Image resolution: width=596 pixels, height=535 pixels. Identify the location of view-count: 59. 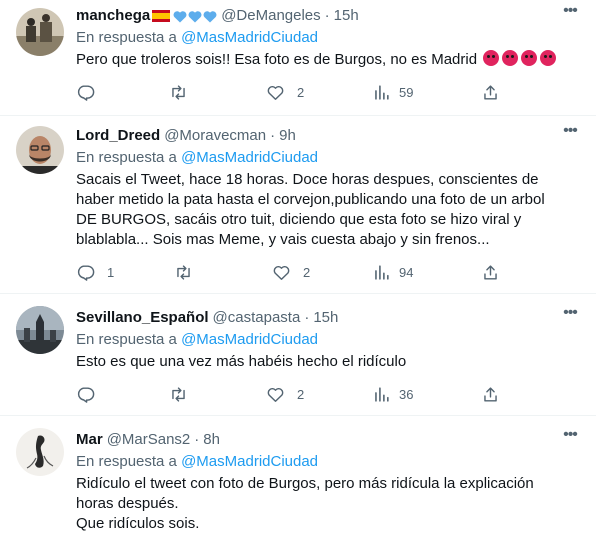
(406, 92).